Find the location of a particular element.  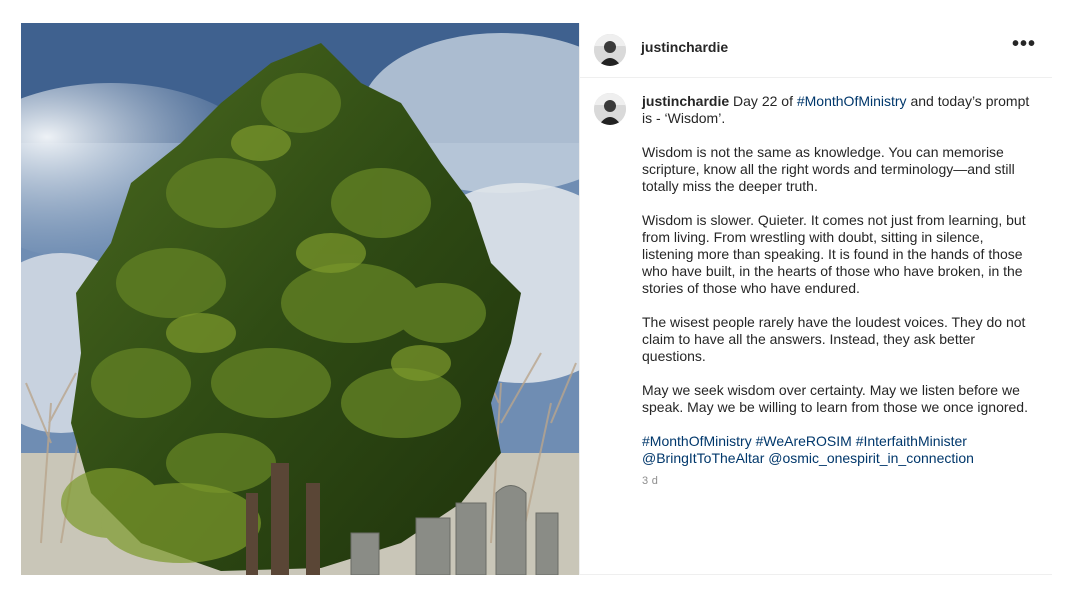

hashtag-link: #InterfaithMinister is located at coordinates (911, 441).